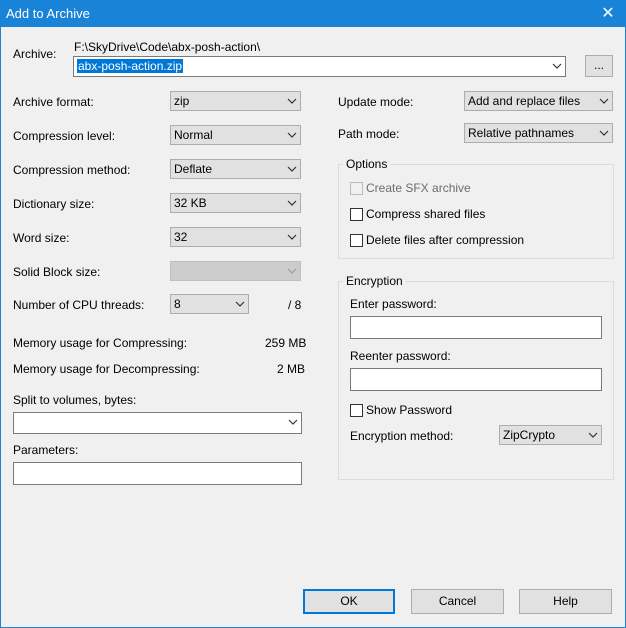  What do you see at coordinates (157, 473) in the screenshot?
I see `parameters-input` at bounding box center [157, 473].